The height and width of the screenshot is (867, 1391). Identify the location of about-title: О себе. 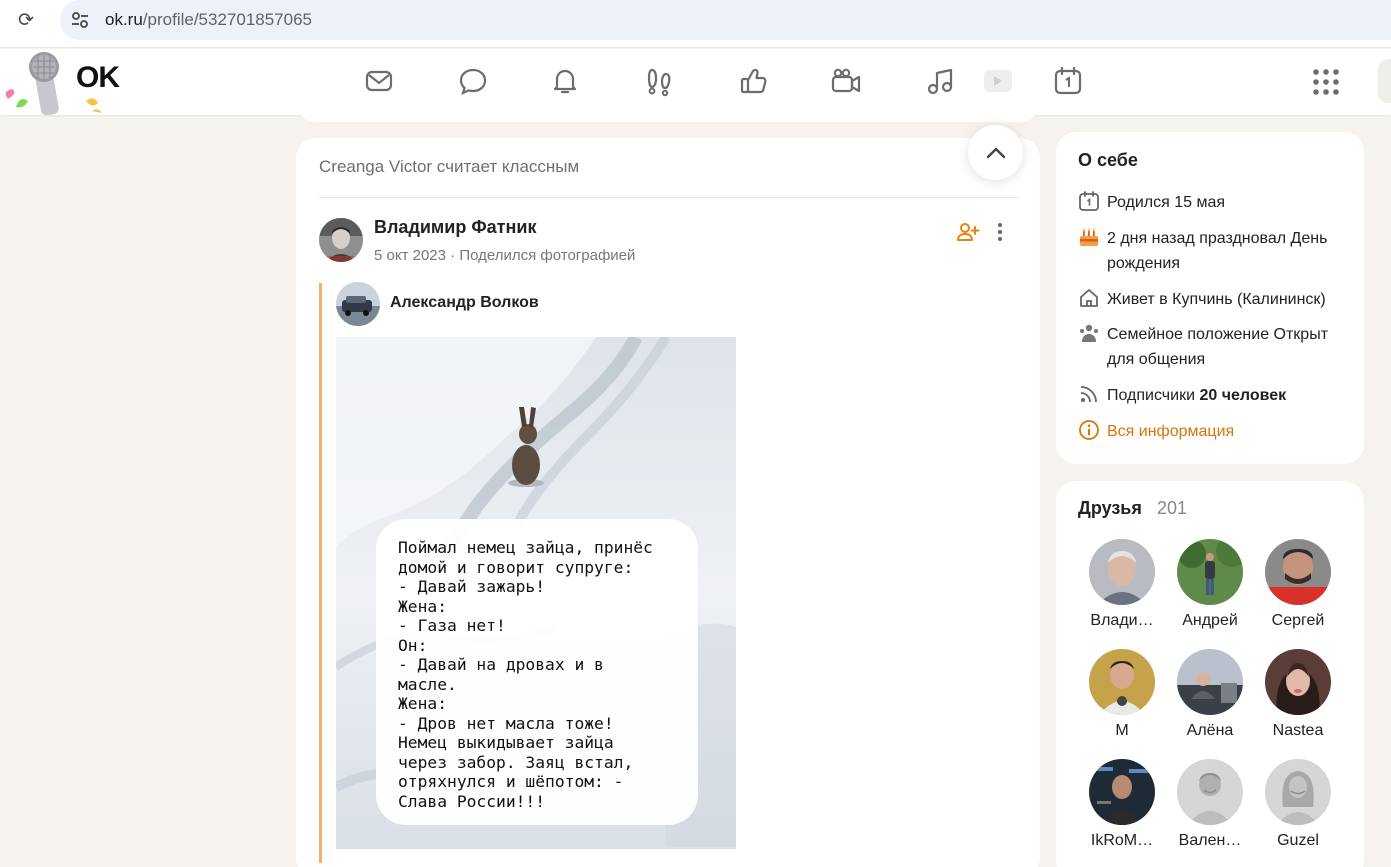
(1108, 160).